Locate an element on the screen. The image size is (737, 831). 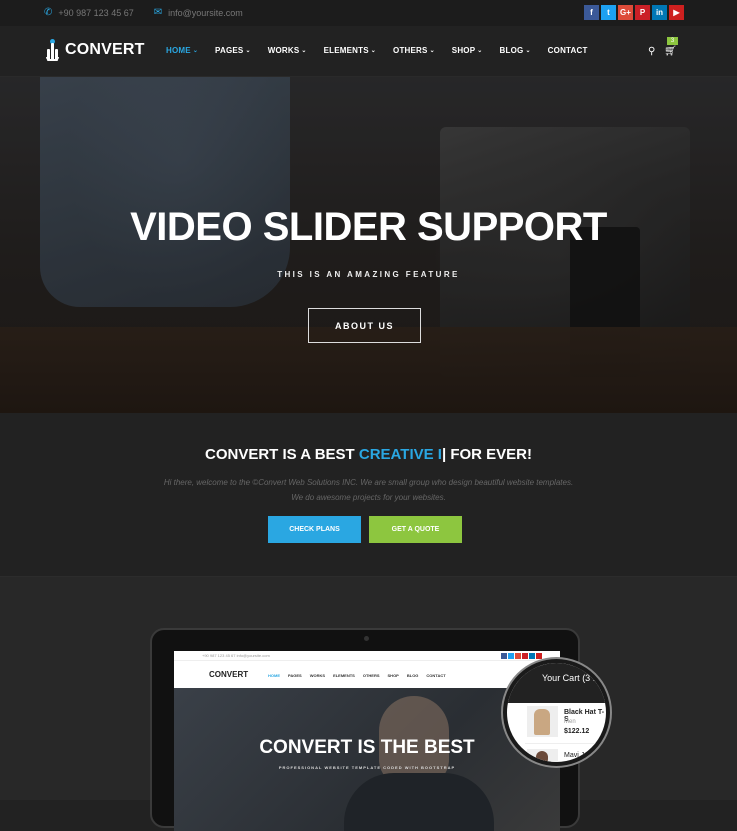
email-address: info@yoursite.com is located at coordinates (205, 13).